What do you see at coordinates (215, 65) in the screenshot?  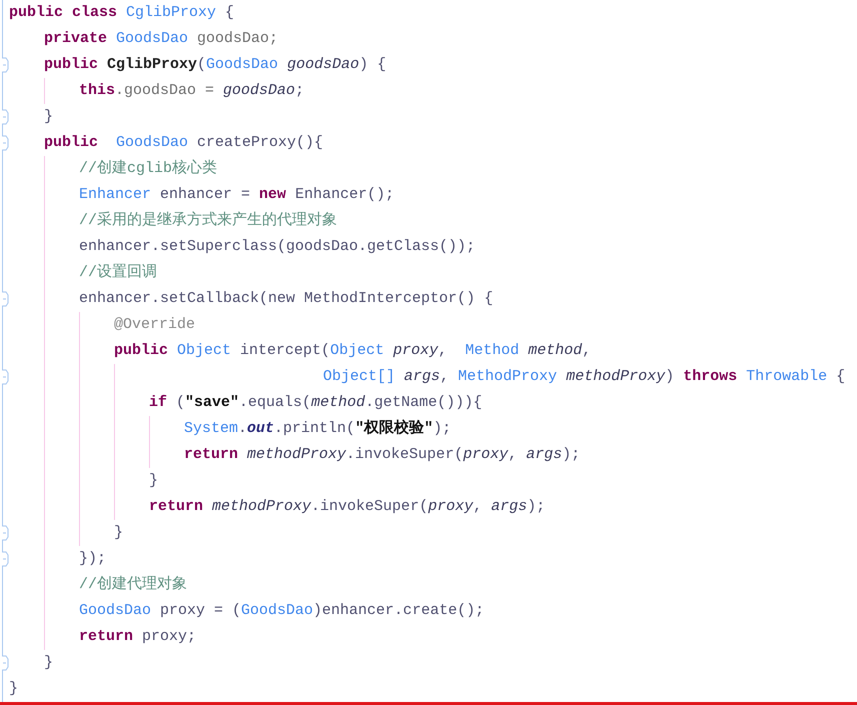 I see `code-line: public CglibProxy(GoodsDao goodsDao) {` at bounding box center [215, 65].